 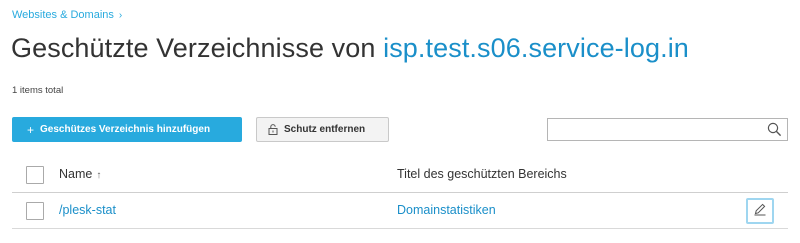 What do you see at coordinates (63, 15) in the screenshot?
I see `breadcrumb-link-websites-domains: Websites & Domains` at bounding box center [63, 15].